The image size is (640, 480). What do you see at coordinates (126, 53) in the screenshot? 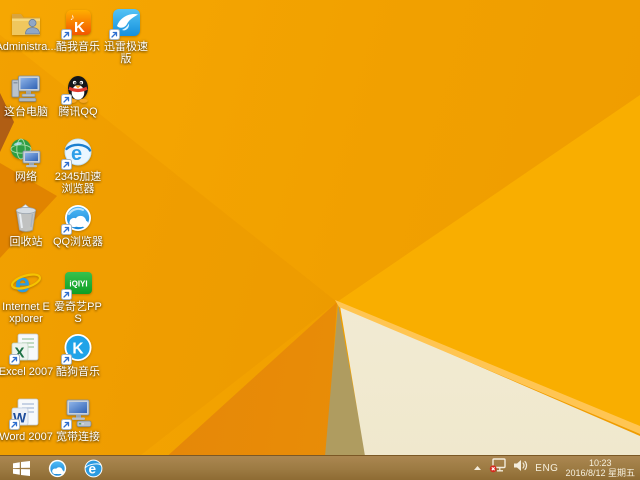
I see `icon-label: 迅雷极速版` at bounding box center [126, 53].